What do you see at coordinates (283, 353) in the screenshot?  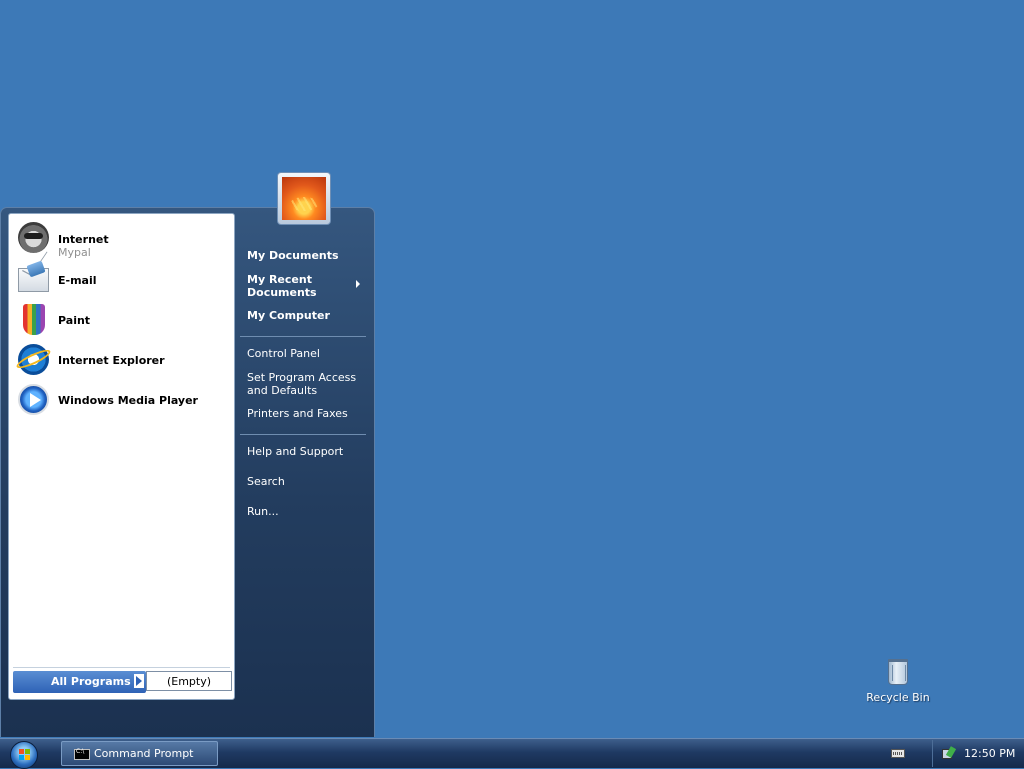 I see `control-panel-link: Control Panel` at bounding box center [283, 353].